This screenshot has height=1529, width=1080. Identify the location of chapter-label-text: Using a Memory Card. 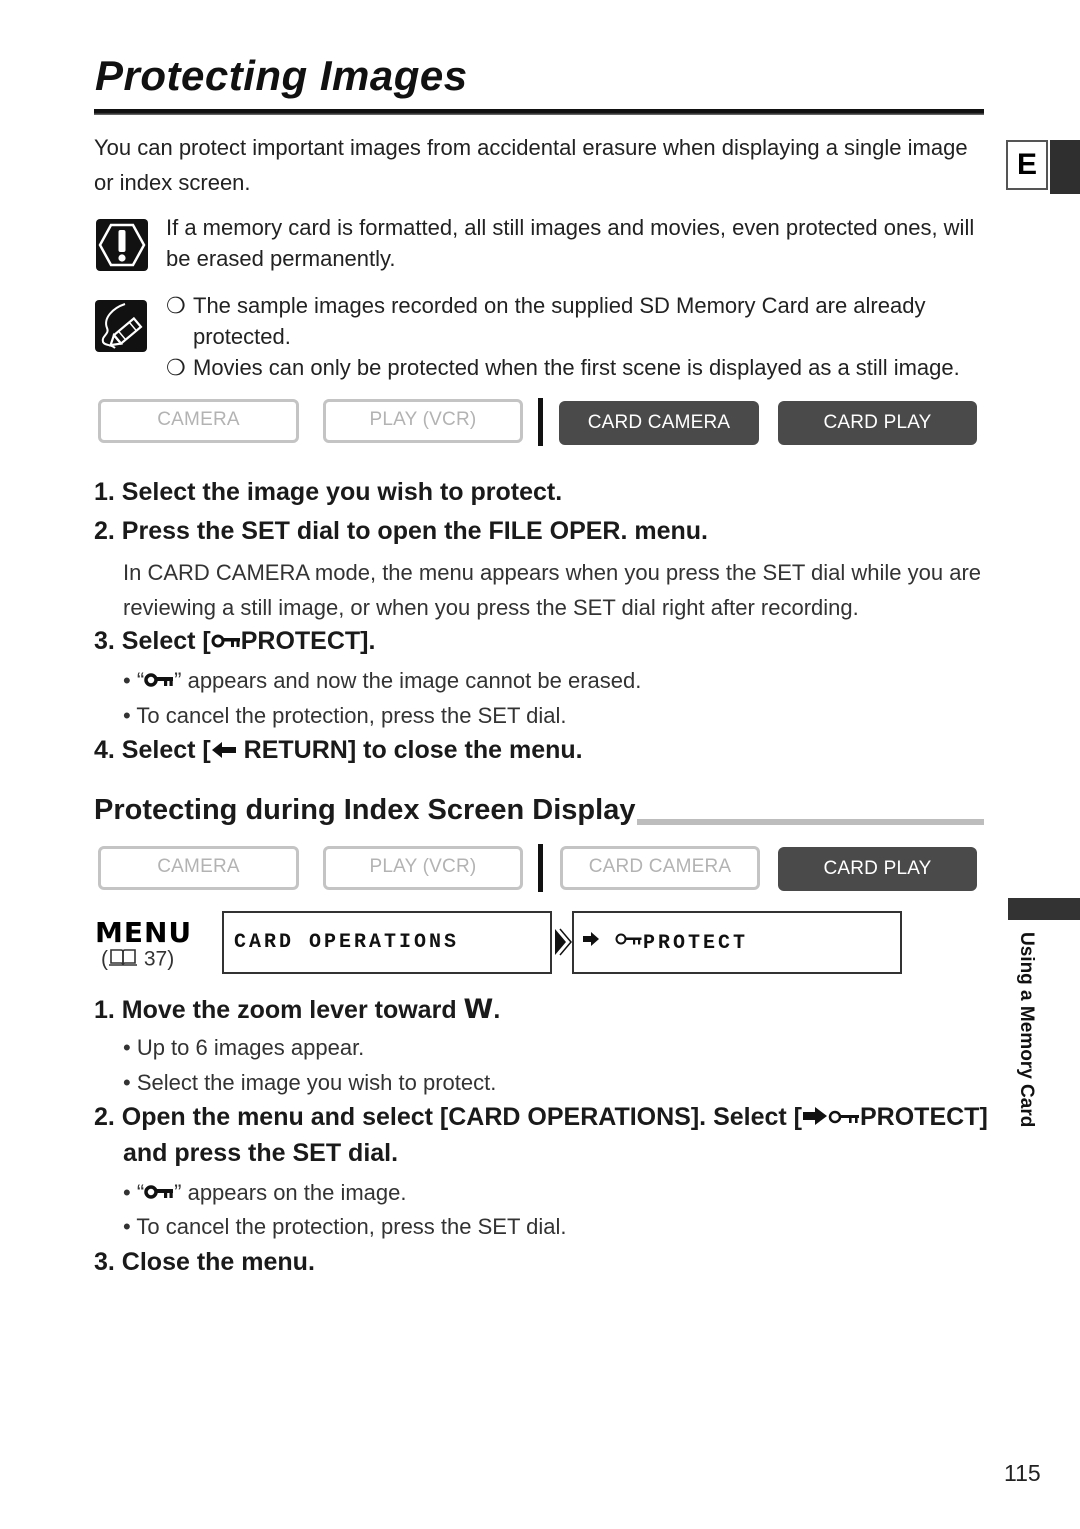
(1026, 1030).